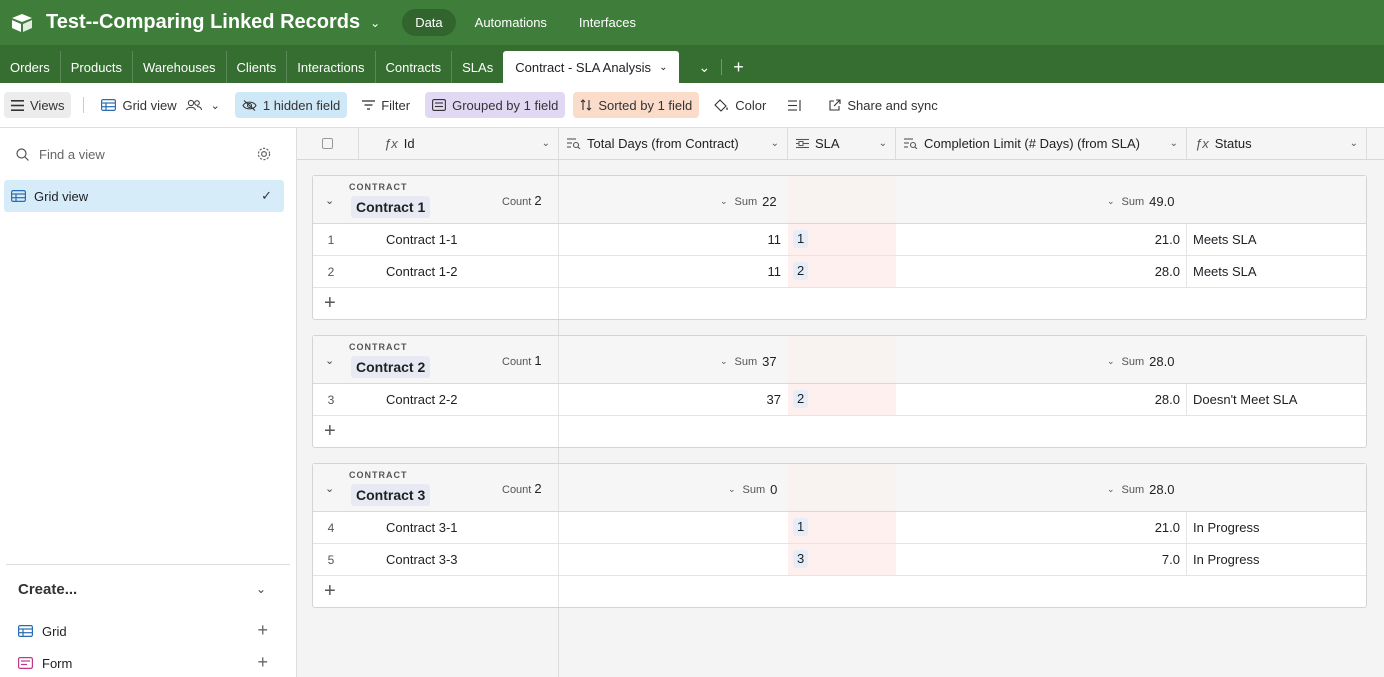 This screenshot has width=1384, height=677. What do you see at coordinates (738, 67) in the screenshot?
I see `add-table-icon: +` at bounding box center [738, 67].